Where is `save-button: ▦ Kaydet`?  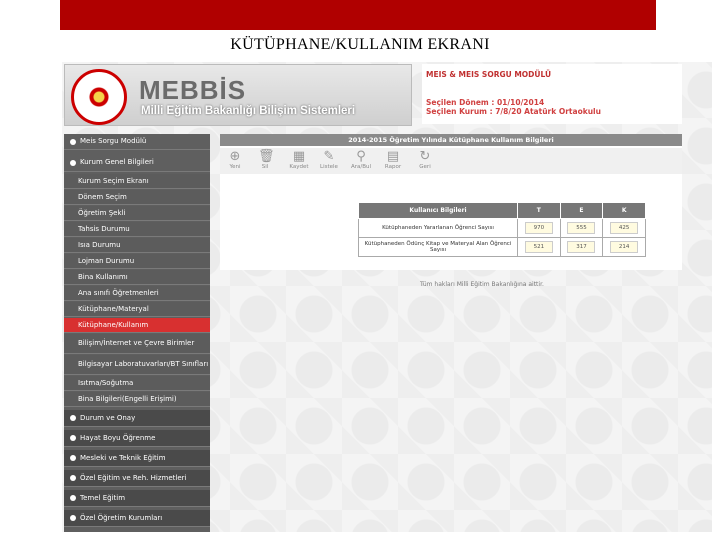 save-button: ▦ Kaydet is located at coordinates (299, 160).